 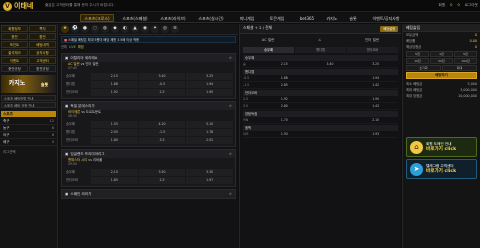 What do you see at coordinates (42, 60) in the screenshot?
I see `quick-support: 고객센터` at bounding box center [42, 60].